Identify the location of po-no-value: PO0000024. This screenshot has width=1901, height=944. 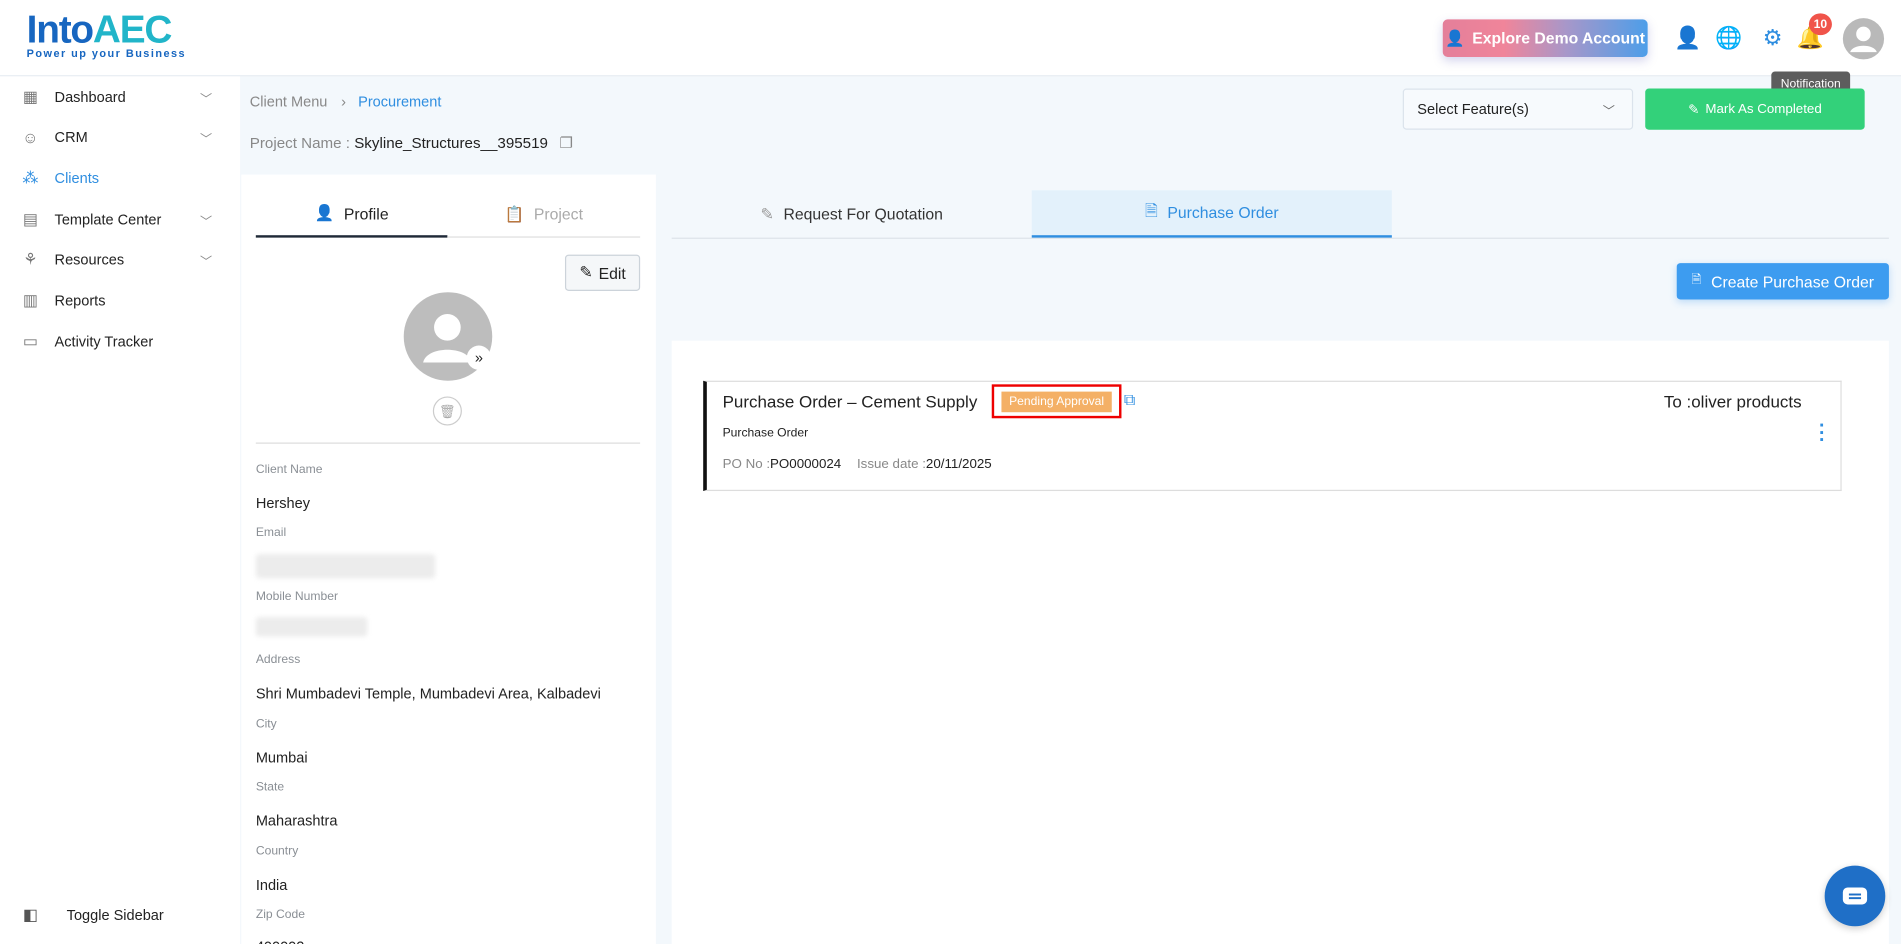
(806, 464).